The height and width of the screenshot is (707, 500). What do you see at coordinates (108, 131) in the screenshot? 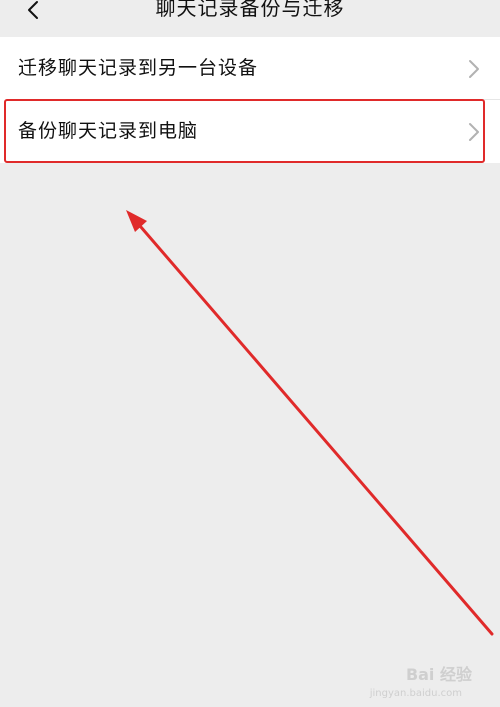
I see `list-item-label: 备份聊天记录到电脑` at bounding box center [108, 131].